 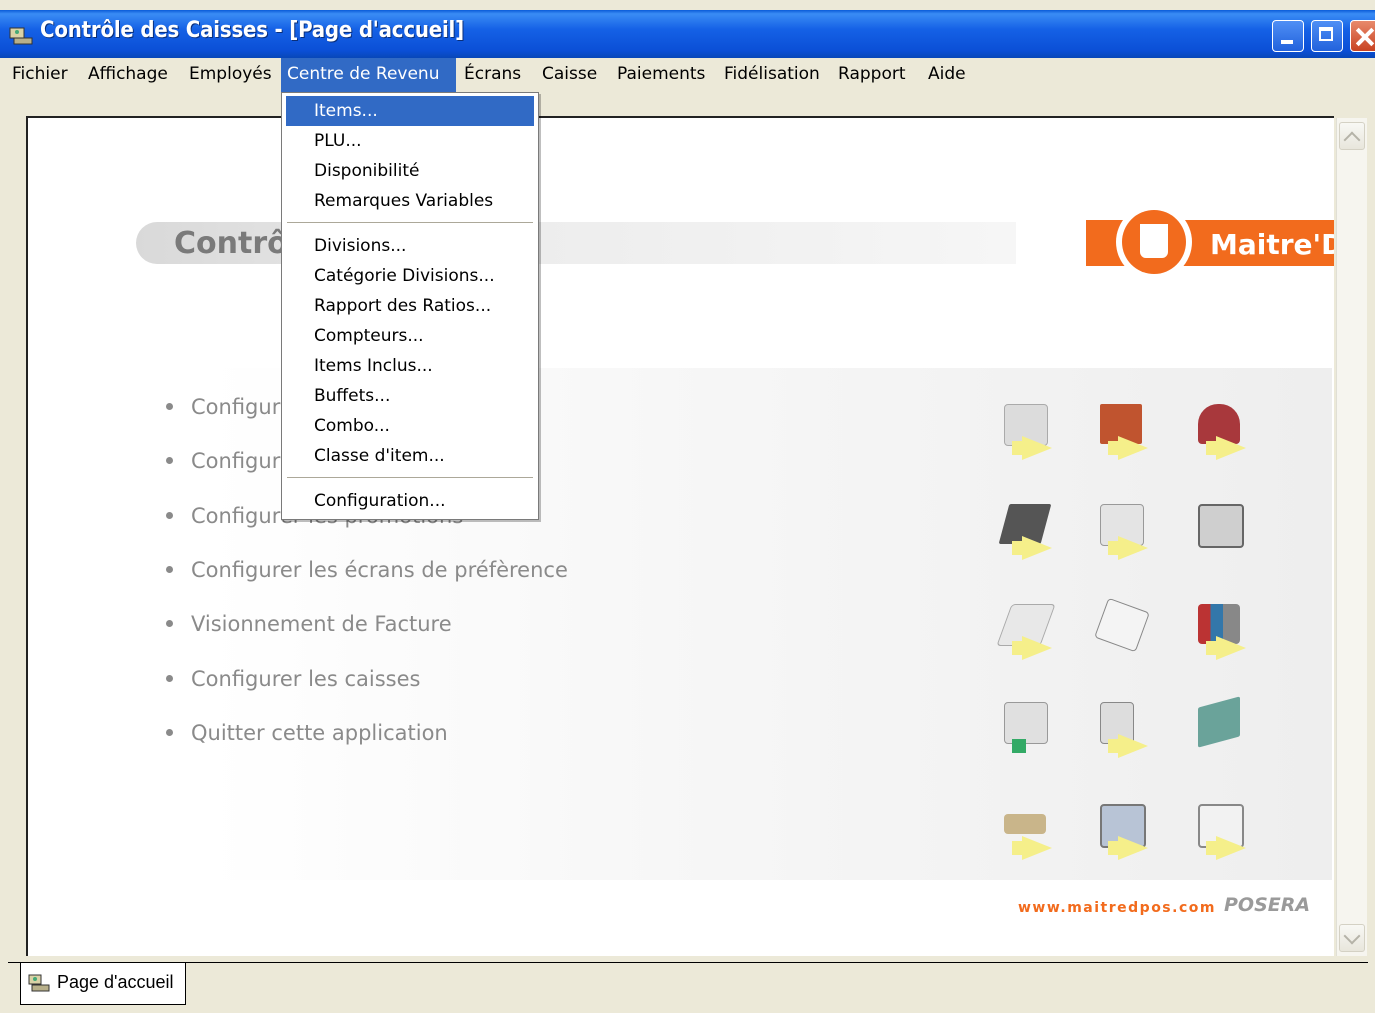 What do you see at coordinates (1327, 36) in the screenshot?
I see `maximize-icon` at bounding box center [1327, 36].